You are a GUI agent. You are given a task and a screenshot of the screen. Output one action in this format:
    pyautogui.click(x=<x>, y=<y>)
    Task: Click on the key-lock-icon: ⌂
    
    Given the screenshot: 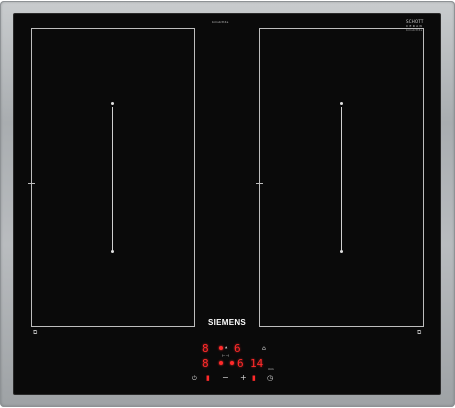 What is the action you would take?
    pyautogui.click(x=264, y=349)
    